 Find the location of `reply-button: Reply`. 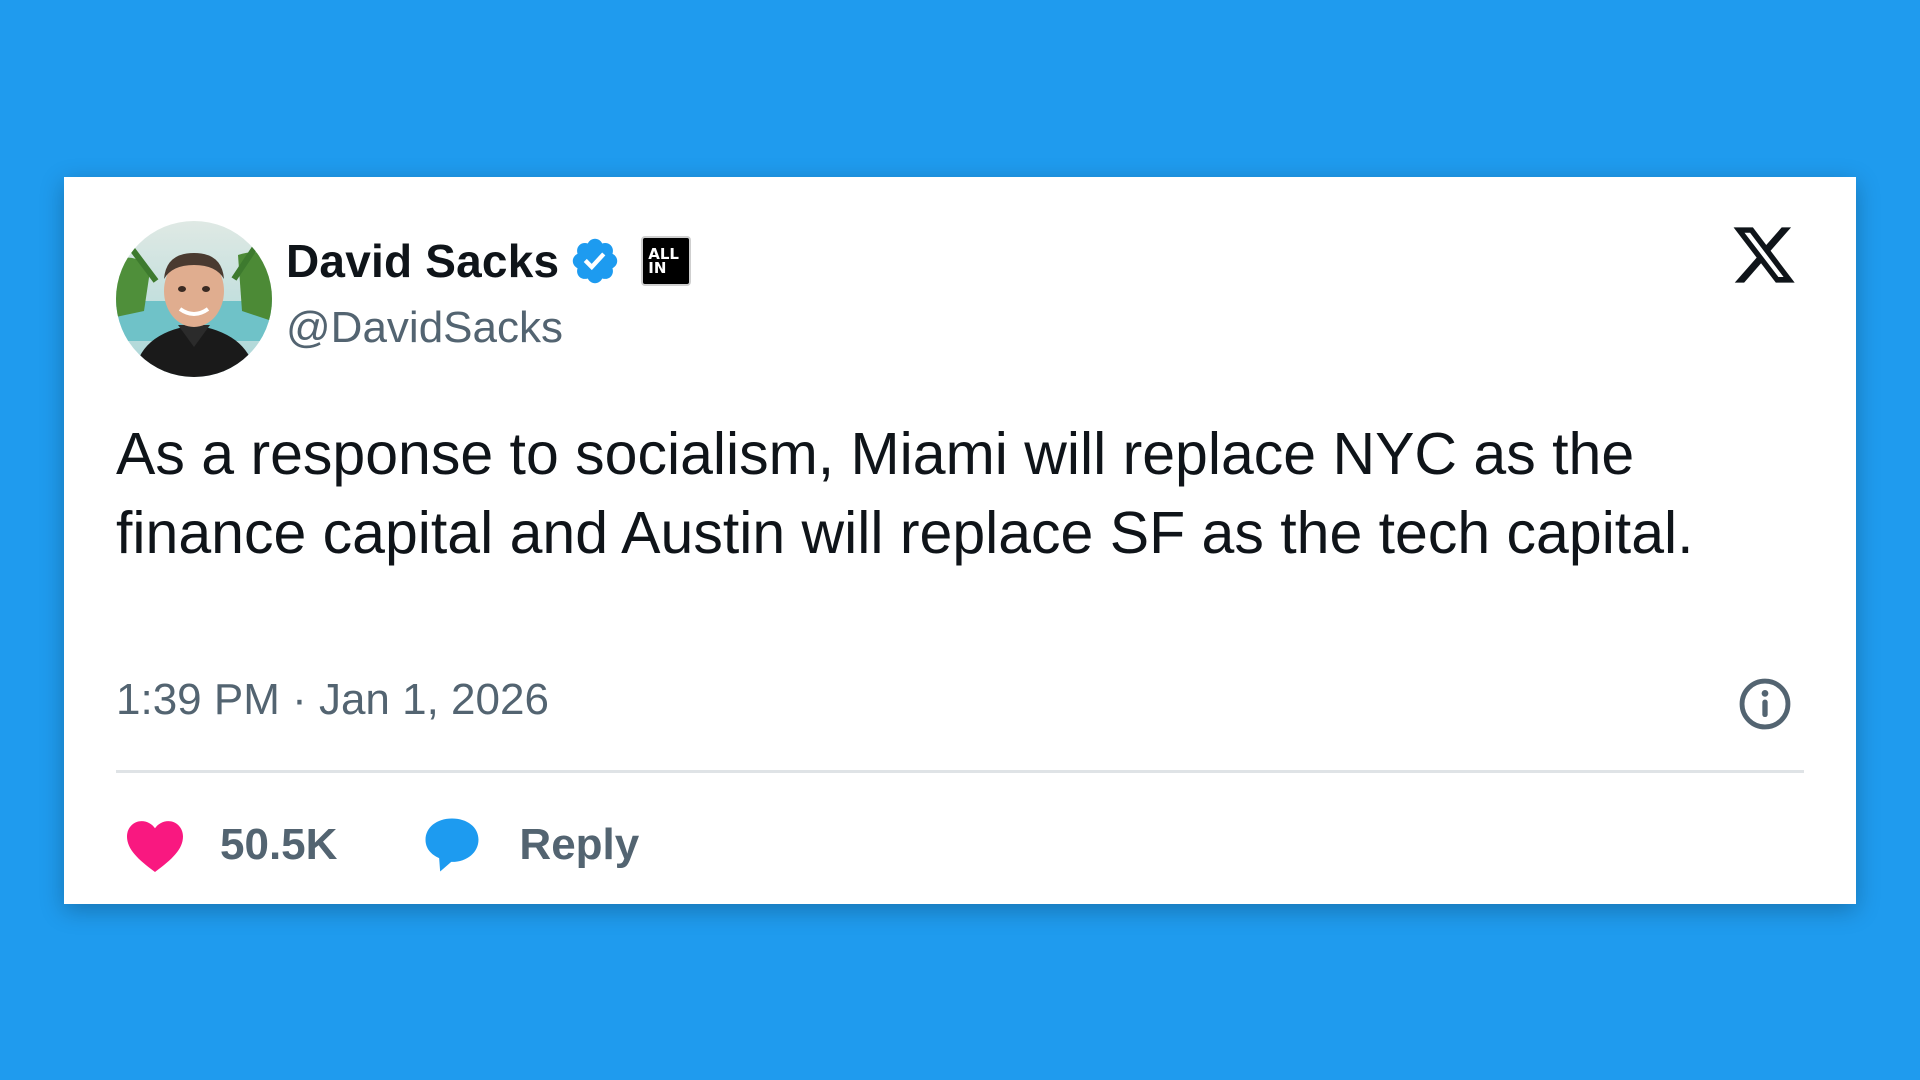

reply-button: Reply is located at coordinates (530, 845).